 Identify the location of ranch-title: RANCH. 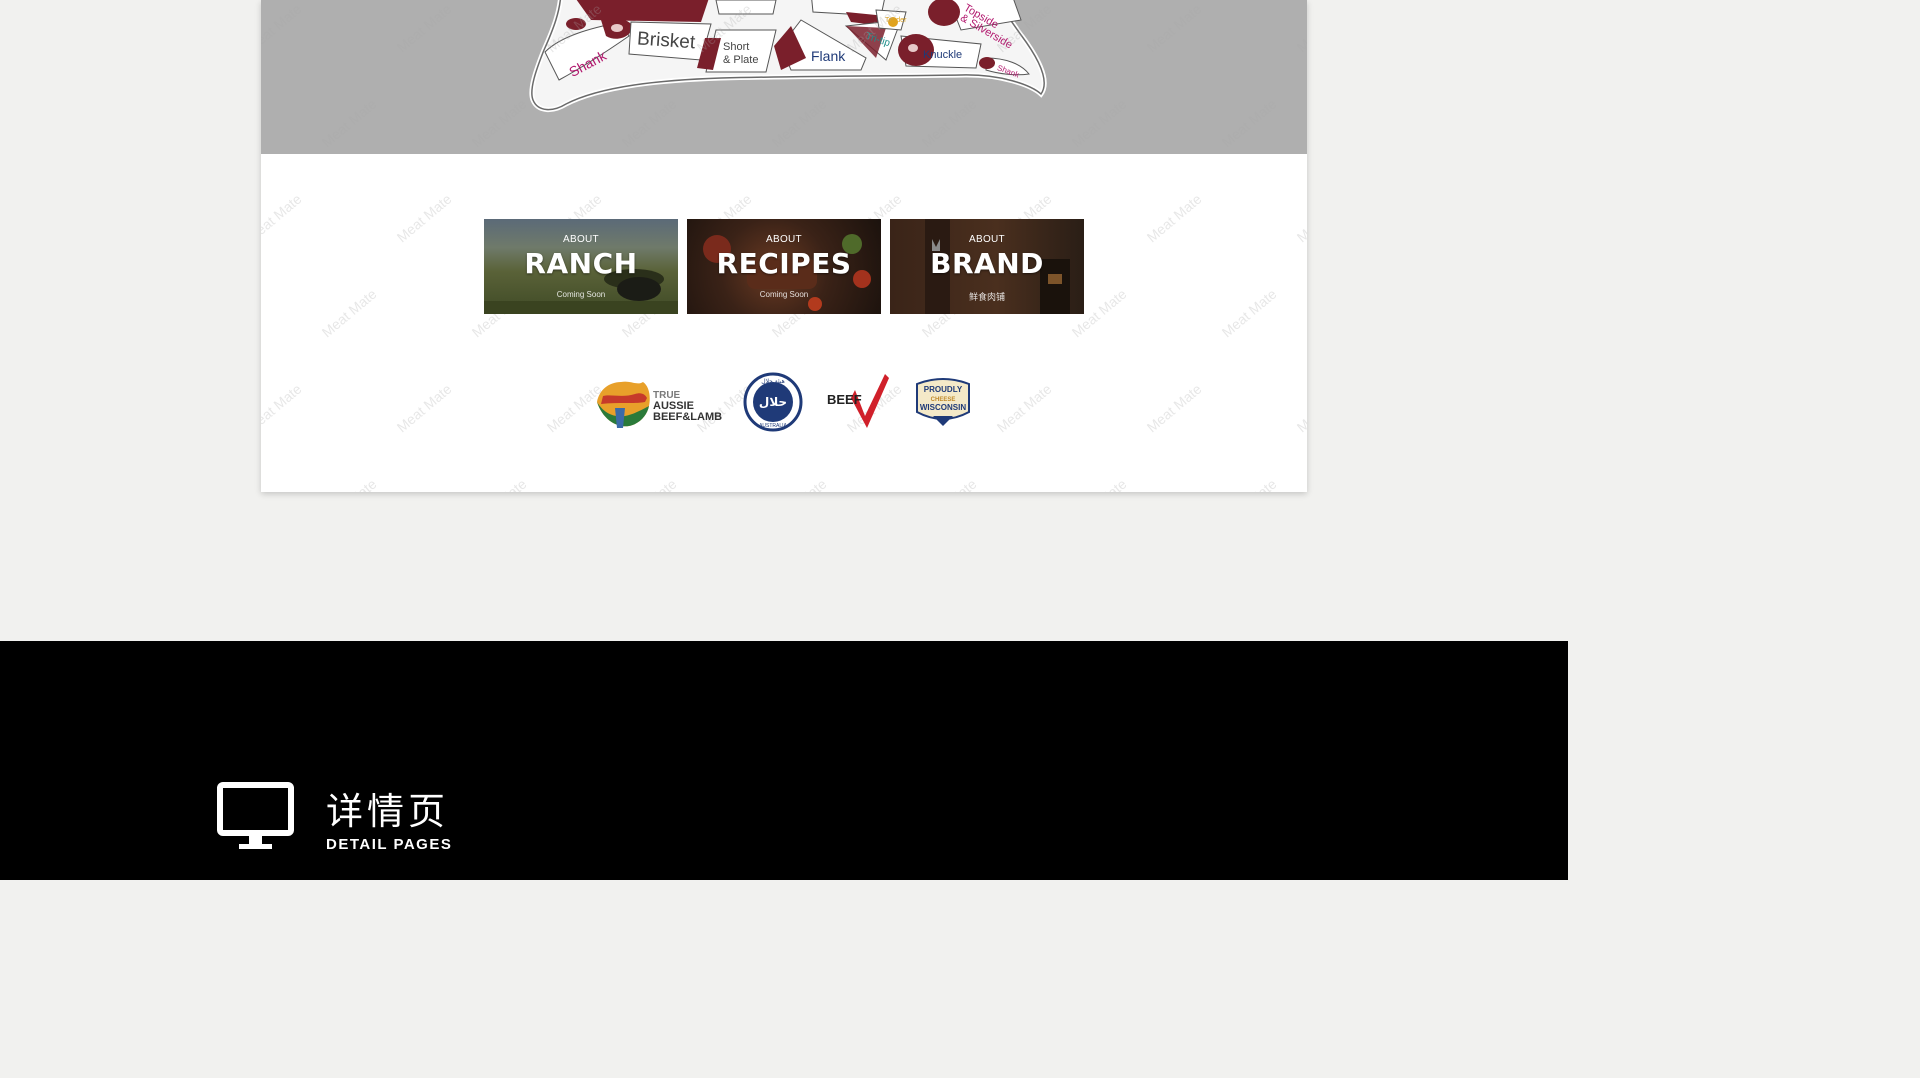
(581, 263).